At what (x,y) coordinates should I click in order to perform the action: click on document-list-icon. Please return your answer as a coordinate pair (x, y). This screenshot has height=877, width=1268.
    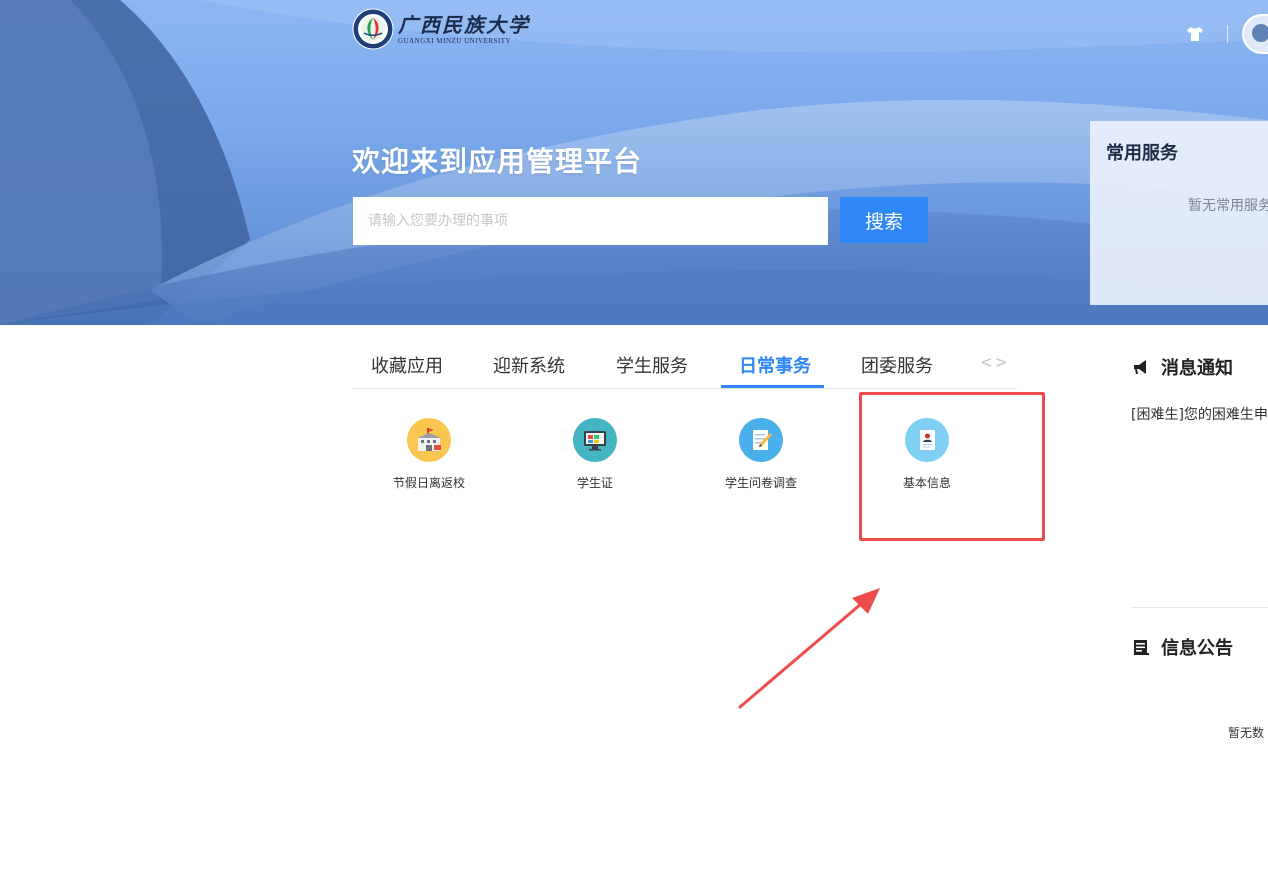
    Looking at the image, I should click on (1141, 647).